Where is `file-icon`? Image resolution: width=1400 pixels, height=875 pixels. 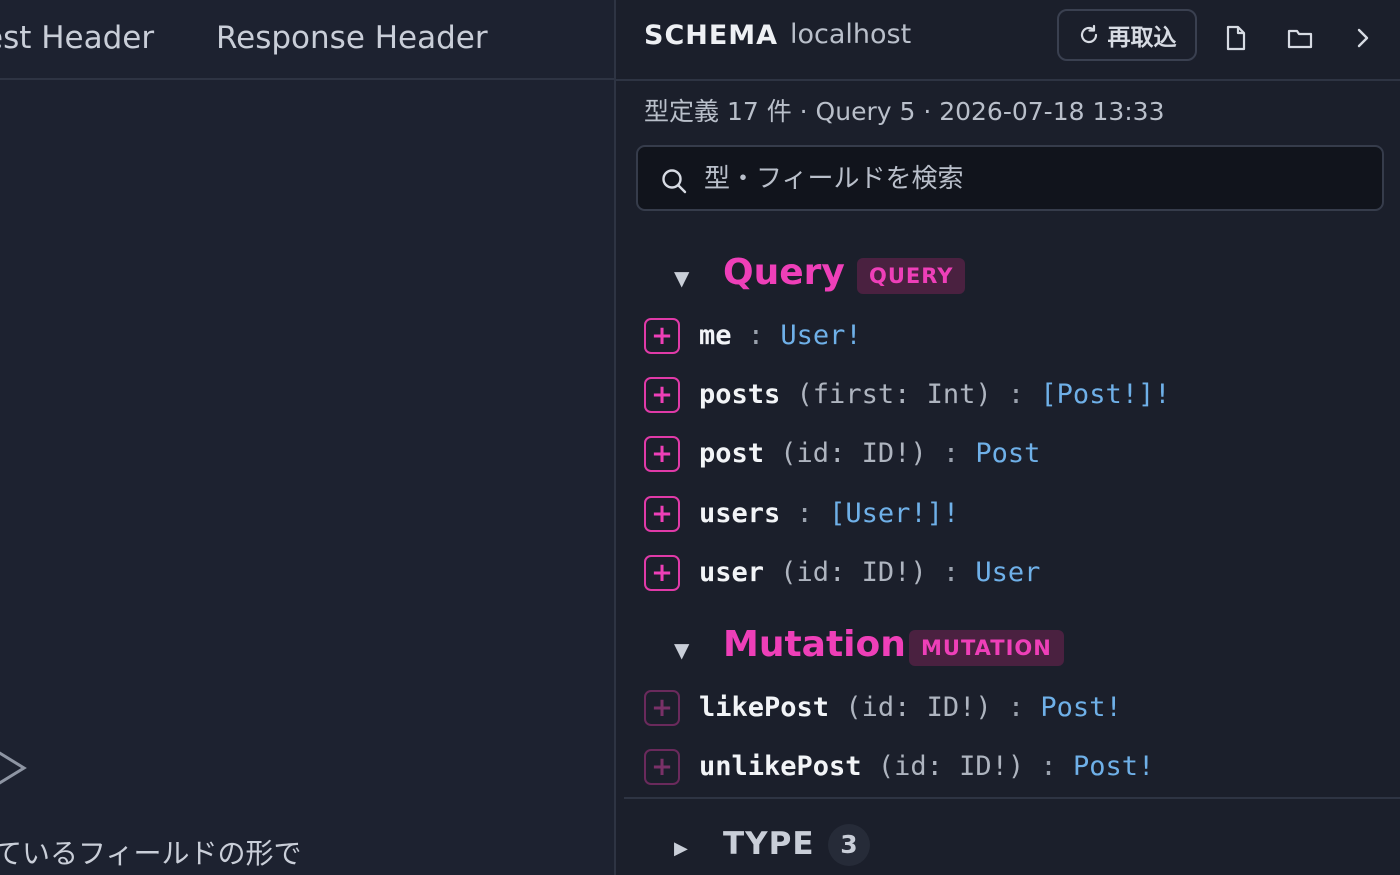 file-icon is located at coordinates (1236, 38).